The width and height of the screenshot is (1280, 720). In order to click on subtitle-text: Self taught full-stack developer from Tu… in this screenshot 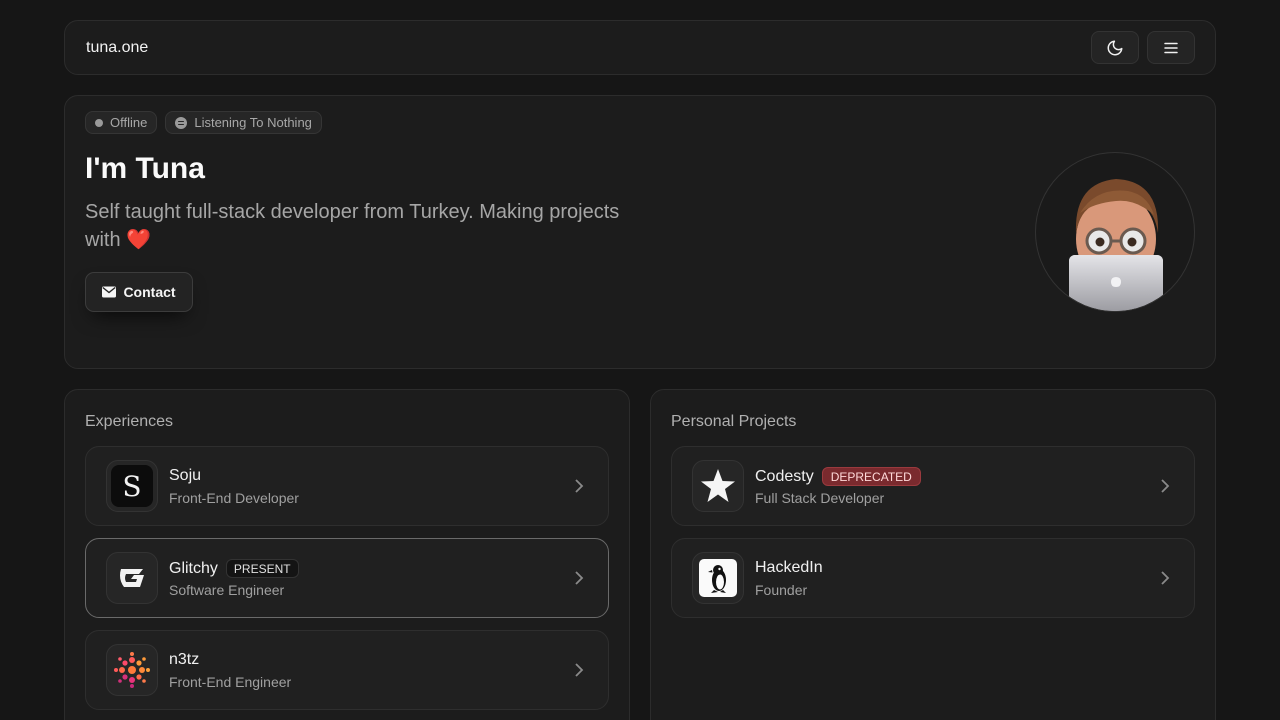, I will do `click(352, 226)`.